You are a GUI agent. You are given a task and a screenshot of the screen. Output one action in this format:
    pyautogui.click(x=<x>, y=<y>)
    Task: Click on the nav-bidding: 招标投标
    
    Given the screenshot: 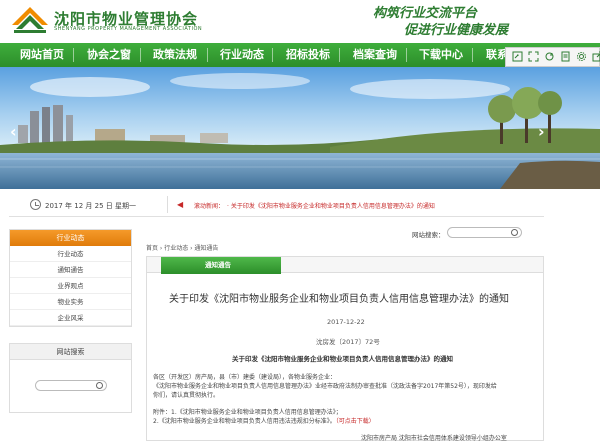 What is the action you would take?
    pyautogui.click(x=308, y=55)
    